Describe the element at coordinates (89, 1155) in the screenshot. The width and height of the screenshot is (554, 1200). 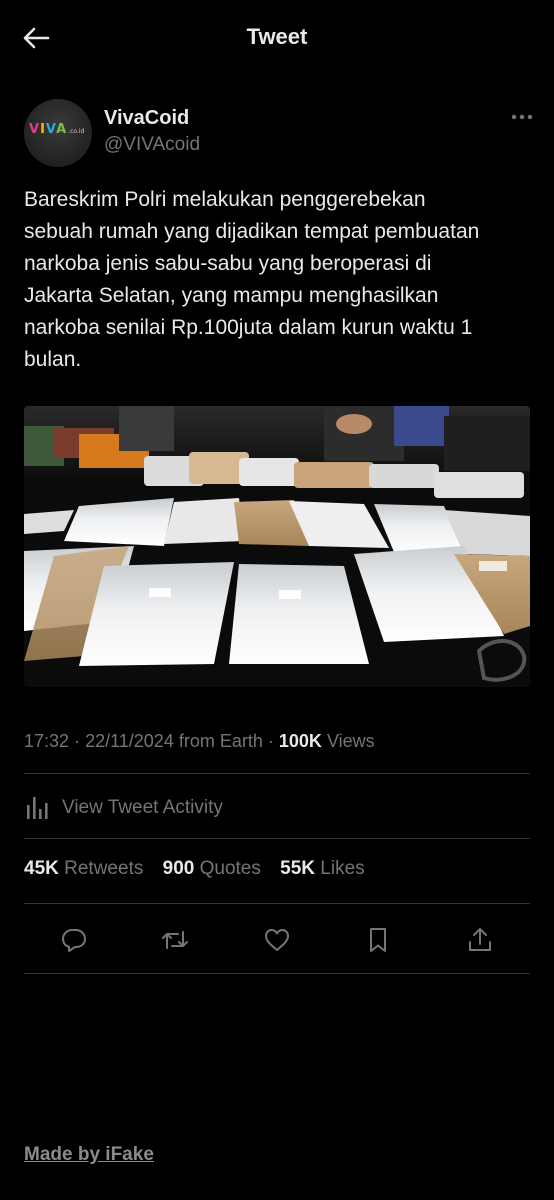
I see `made-by-credit-link: Made by iFake` at that location.